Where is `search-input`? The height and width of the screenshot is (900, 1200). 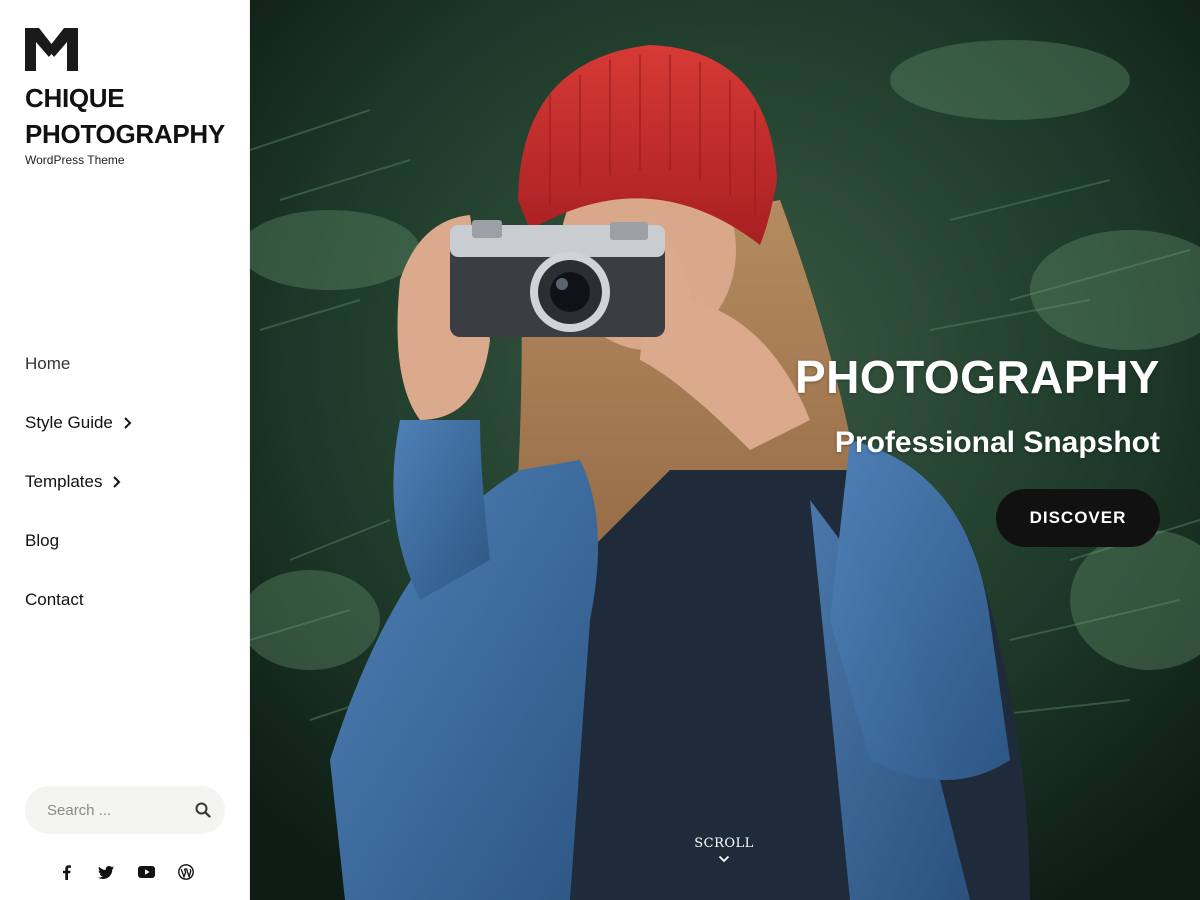
search-input is located at coordinates (122, 810).